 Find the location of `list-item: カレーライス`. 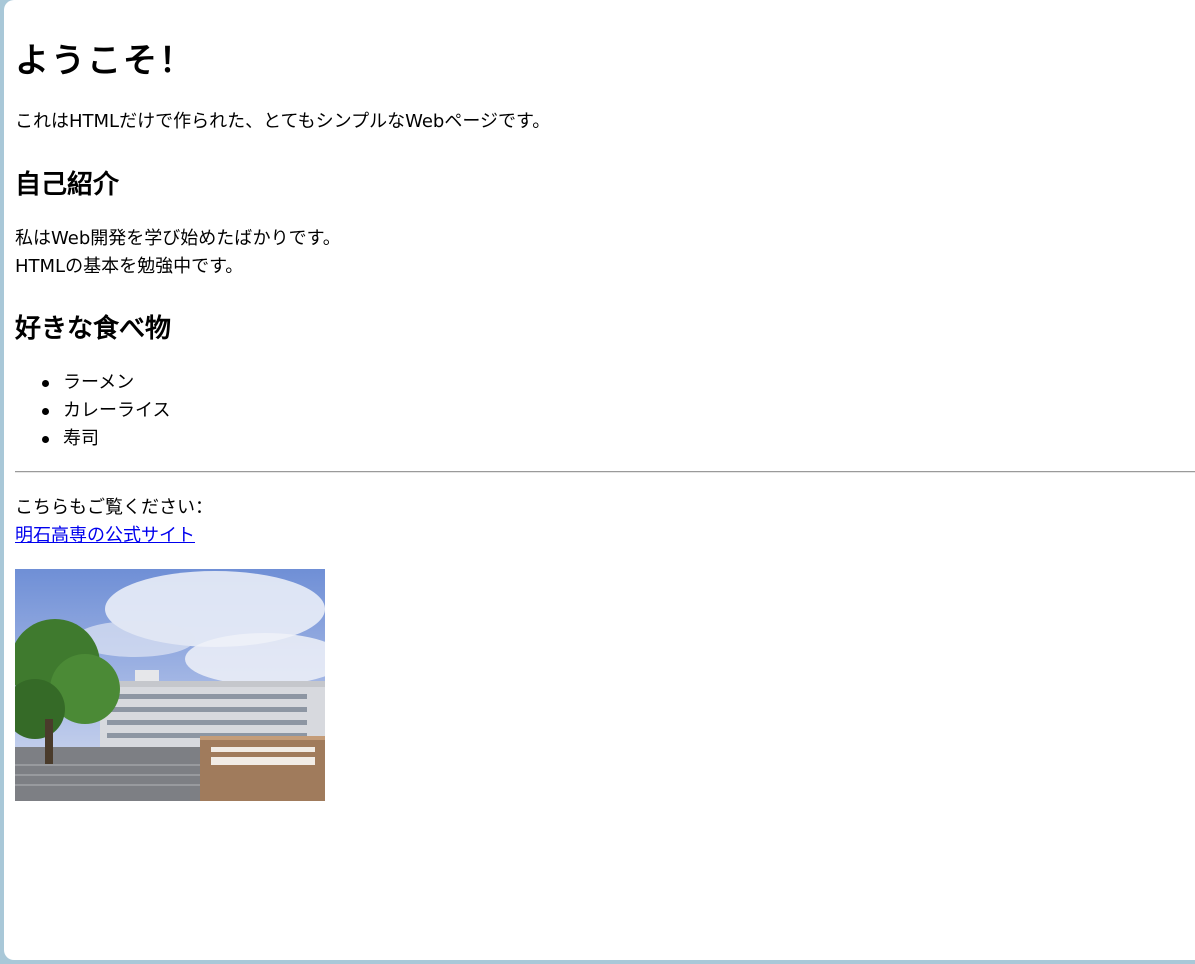

list-item: カレーライス is located at coordinates (92, 411).